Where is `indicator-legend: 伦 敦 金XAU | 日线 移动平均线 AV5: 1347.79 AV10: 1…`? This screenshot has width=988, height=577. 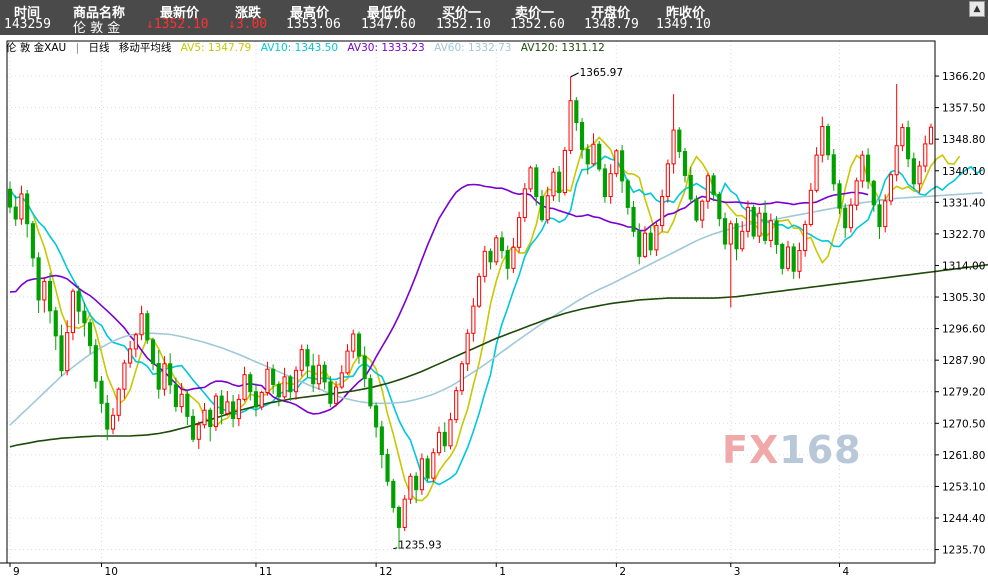
indicator-legend: 伦 敦 金XAU | 日线 移动平均线 AV5: 1347.79 AV10: 1… is located at coordinates (305, 48).